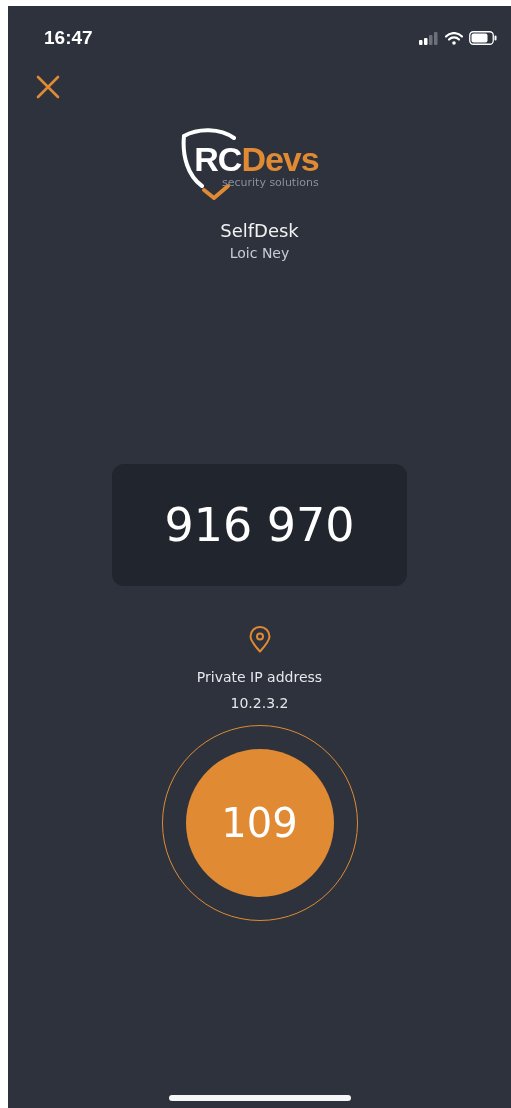  I want to click on timer-seconds: 109, so click(259, 823).